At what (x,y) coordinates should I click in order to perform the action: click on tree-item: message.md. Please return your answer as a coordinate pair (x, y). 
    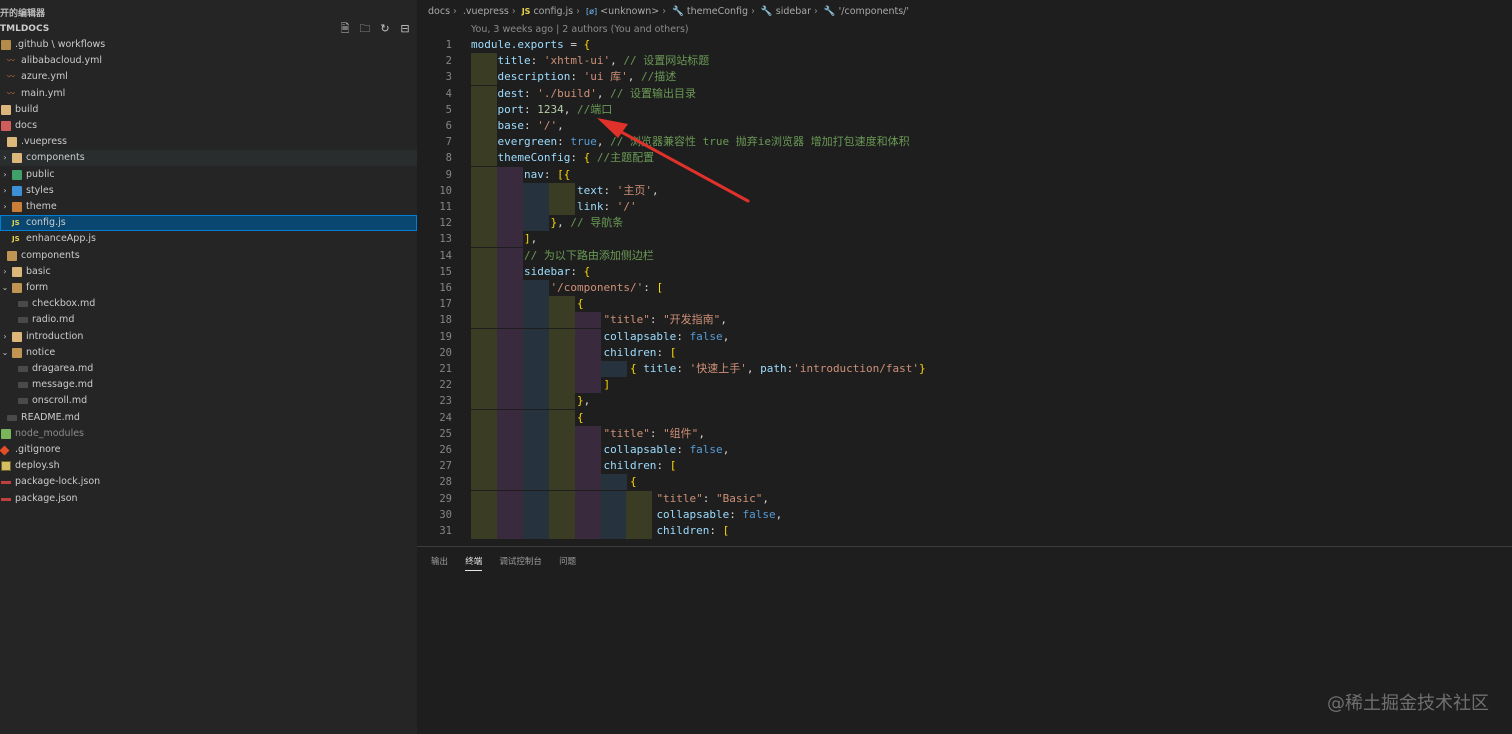
    Looking at the image, I should click on (208, 385).